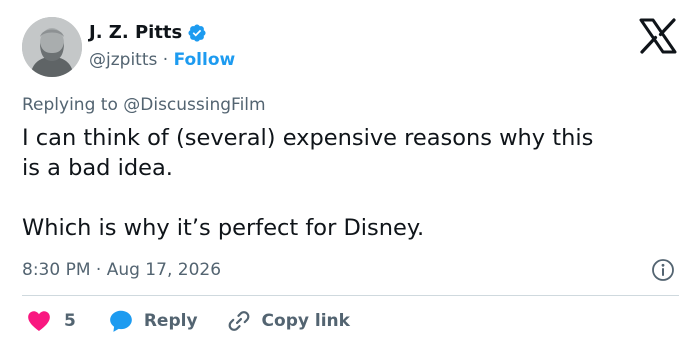  I want to click on action-bar: 5 Reply Copy link, so click(188, 321).